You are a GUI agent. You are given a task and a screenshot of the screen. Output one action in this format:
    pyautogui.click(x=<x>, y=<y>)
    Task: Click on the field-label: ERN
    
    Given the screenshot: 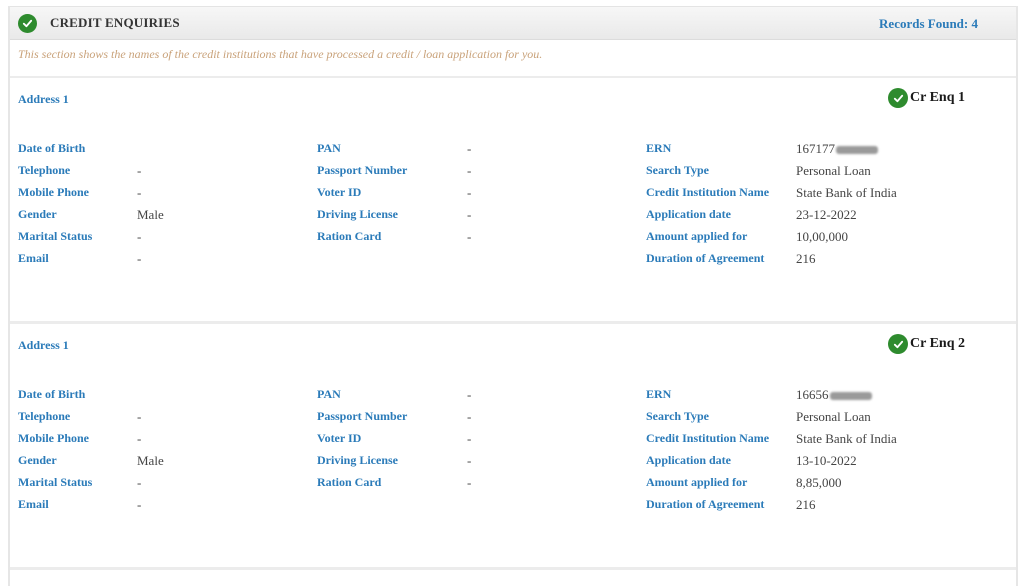 What is the action you would take?
    pyautogui.click(x=659, y=394)
    